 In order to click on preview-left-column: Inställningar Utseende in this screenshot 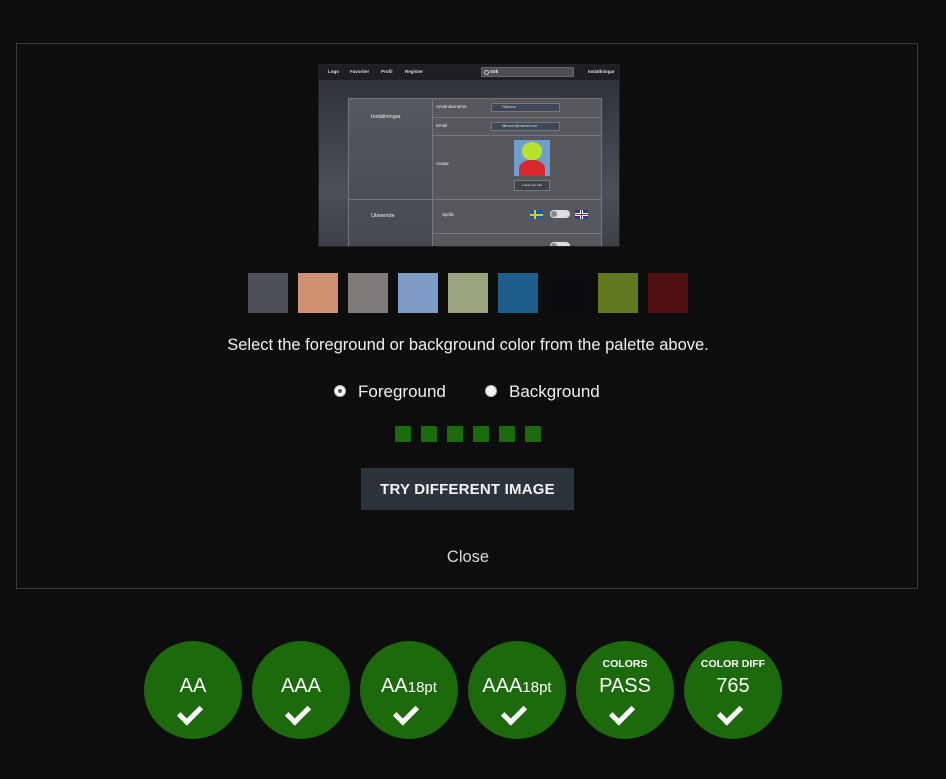, I will do `click(391, 172)`.